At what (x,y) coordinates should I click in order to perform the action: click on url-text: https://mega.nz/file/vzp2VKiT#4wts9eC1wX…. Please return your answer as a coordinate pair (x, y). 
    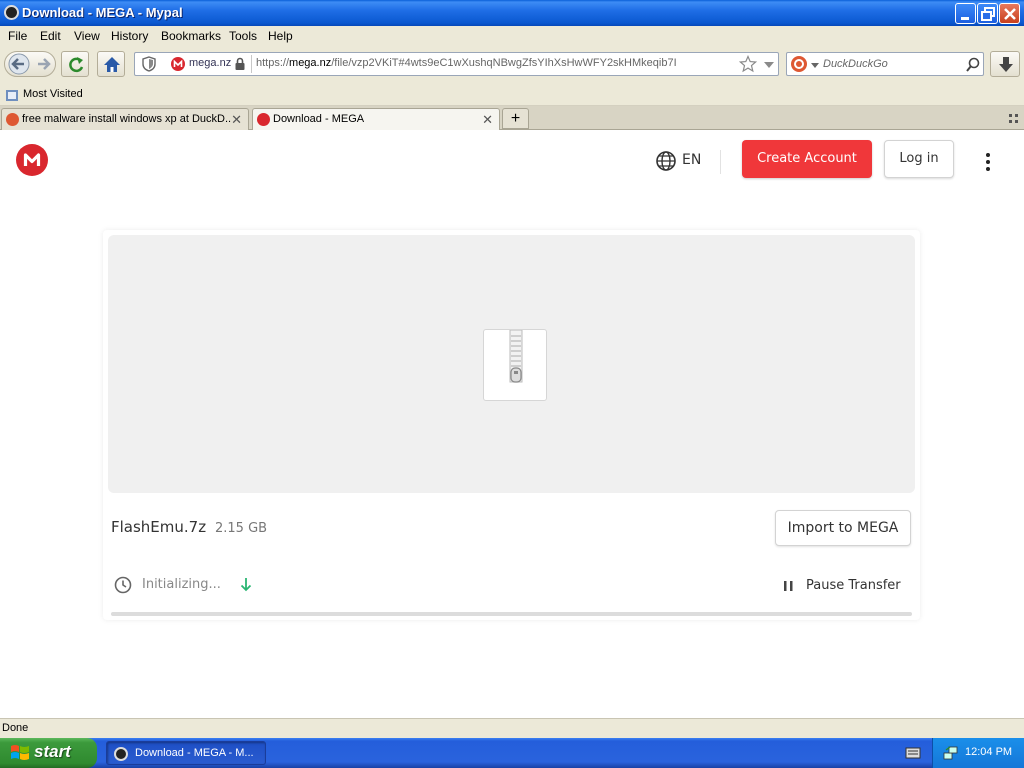
    Looking at the image, I should click on (466, 63).